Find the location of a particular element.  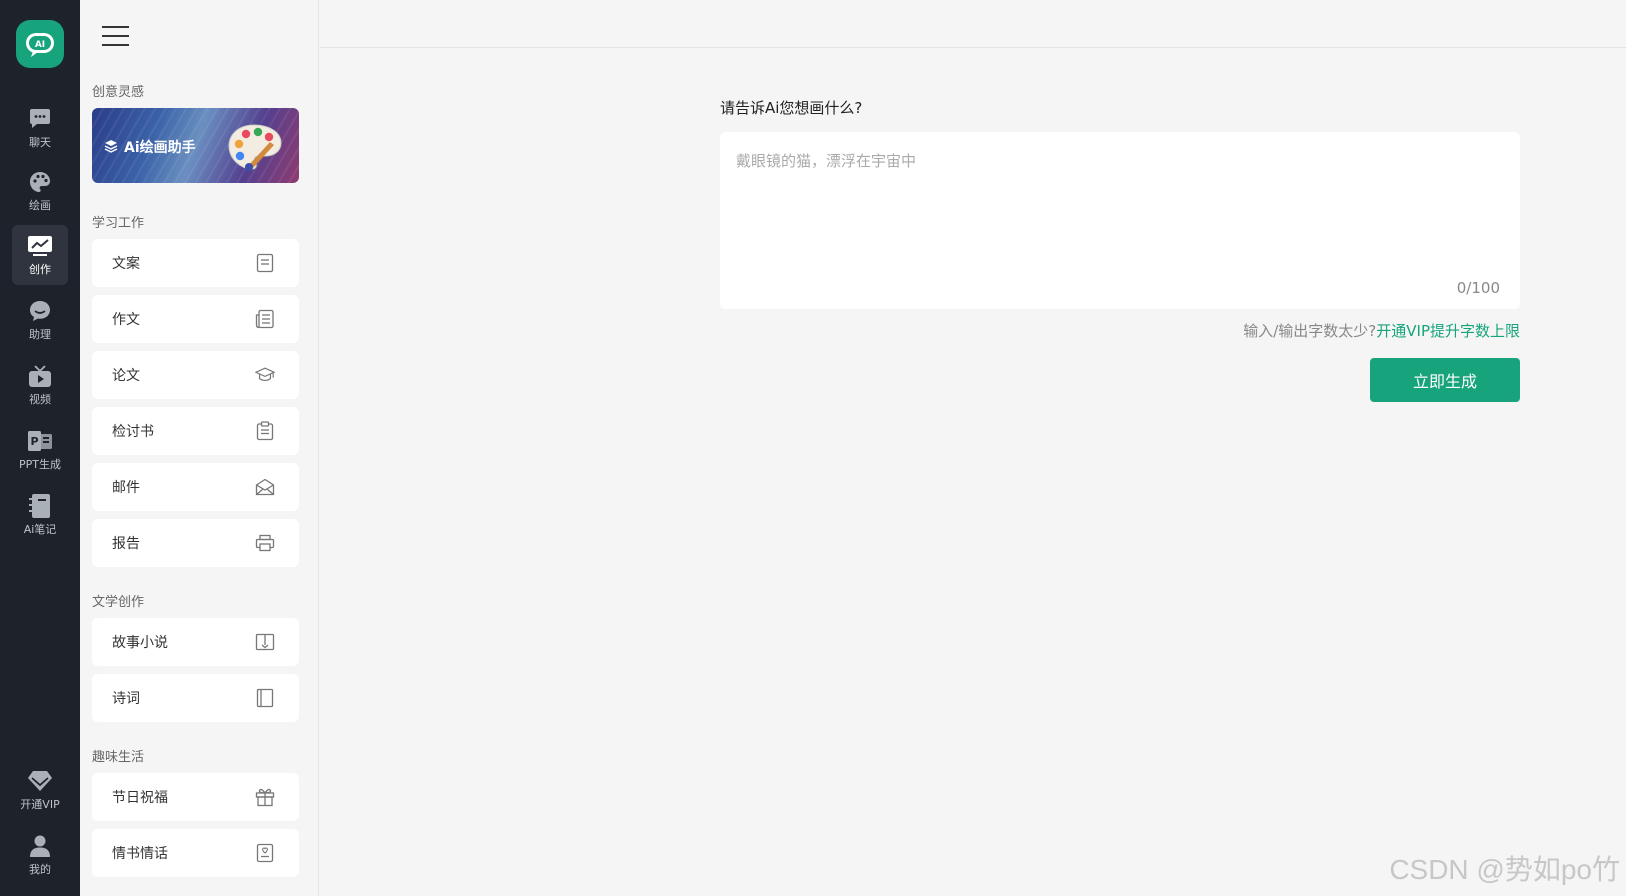

template-card-love-letter: 情书情话 is located at coordinates (195, 853).